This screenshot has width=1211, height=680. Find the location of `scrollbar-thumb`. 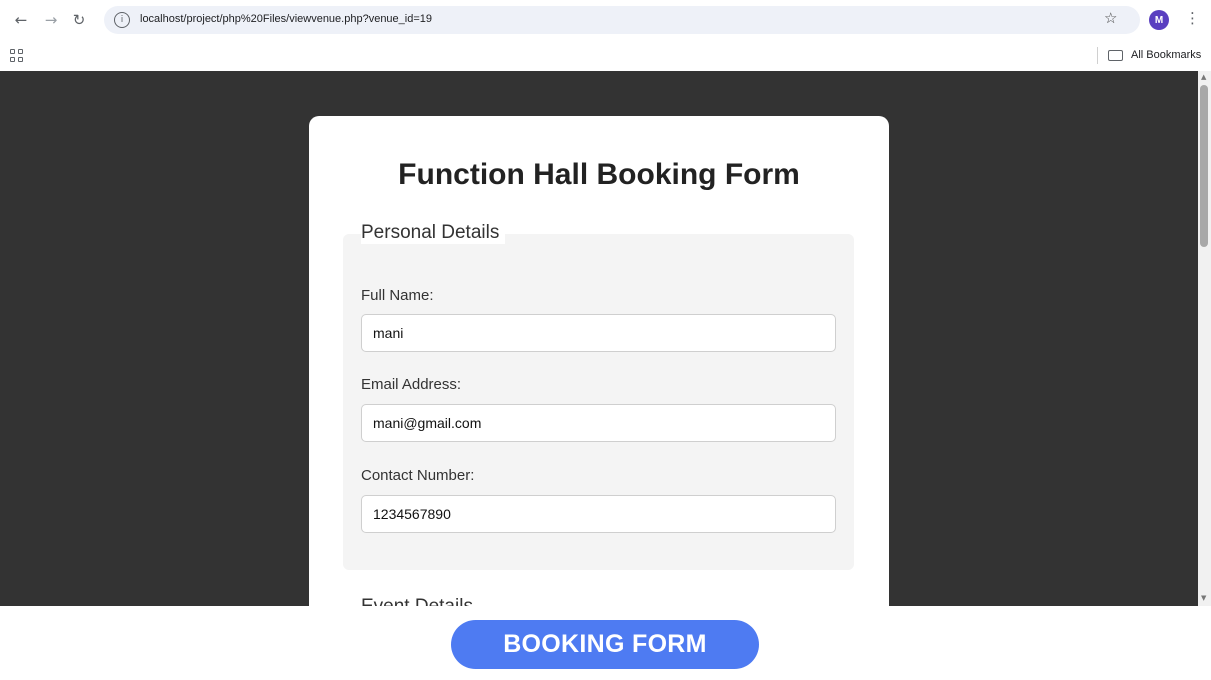

scrollbar-thumb is located at coordinates (1204, 166).